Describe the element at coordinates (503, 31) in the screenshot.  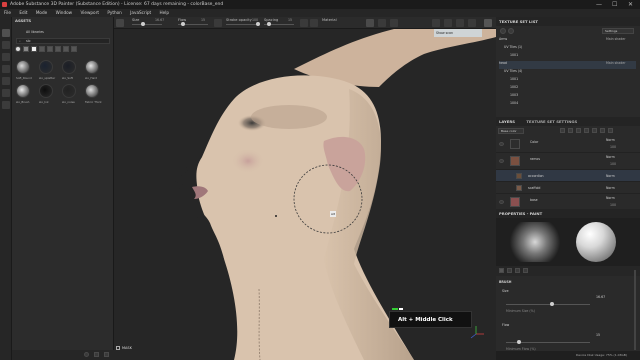
I see `visibility-icon` at that location.